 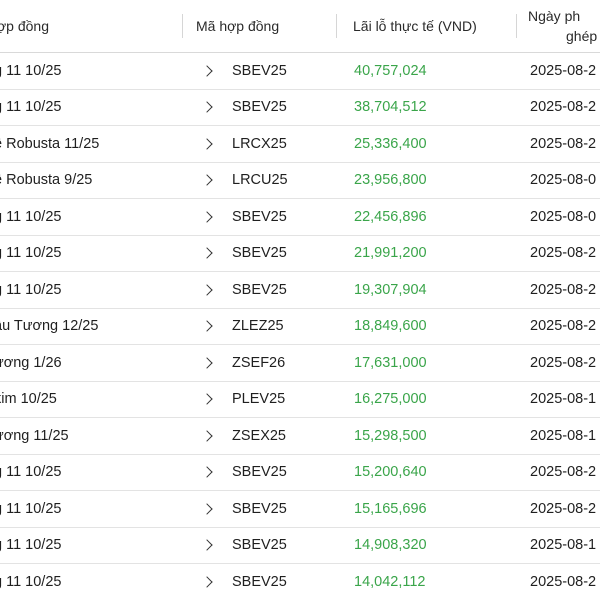 I want to click on row-contract-name: ương 11/25, so click(x=34, y=435).